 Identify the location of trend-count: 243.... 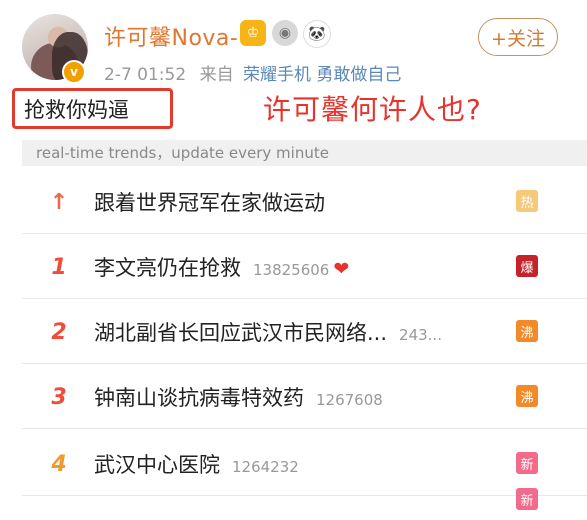
(420, 335).